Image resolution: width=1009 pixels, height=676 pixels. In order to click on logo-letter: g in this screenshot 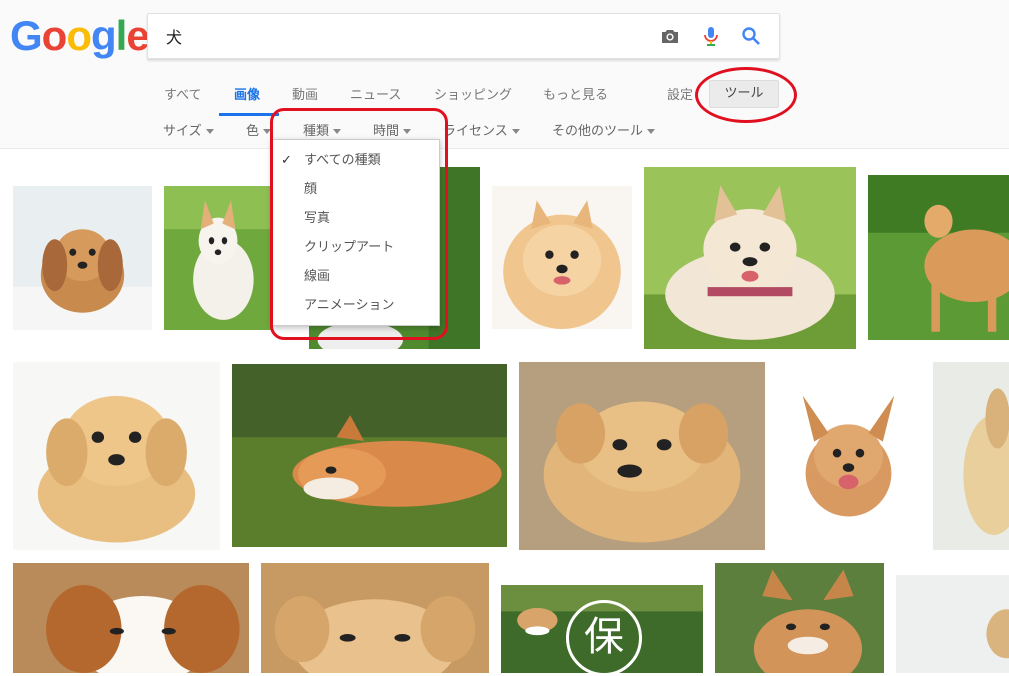, I will do `click(103, 35)`.